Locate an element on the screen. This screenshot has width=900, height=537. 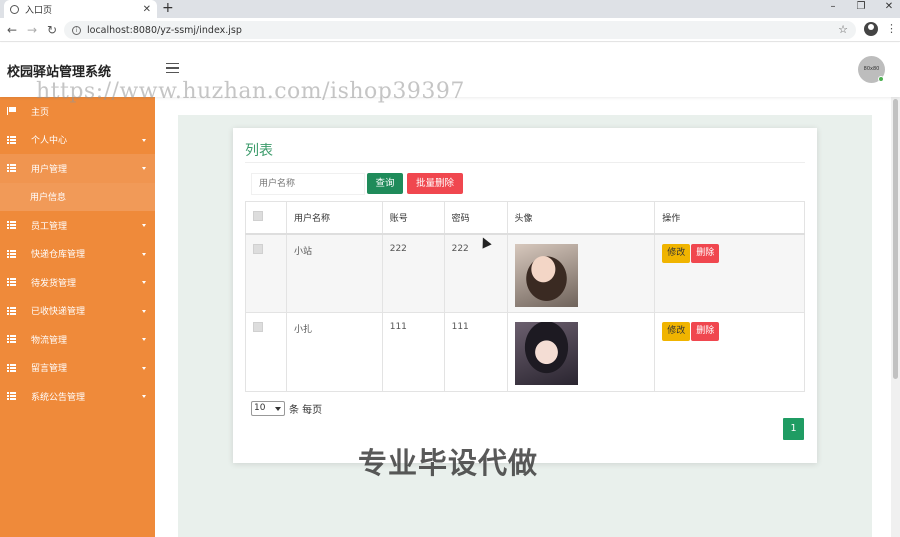
app-title: 校园驿站管理系统 is located at coordinates (59, 72).